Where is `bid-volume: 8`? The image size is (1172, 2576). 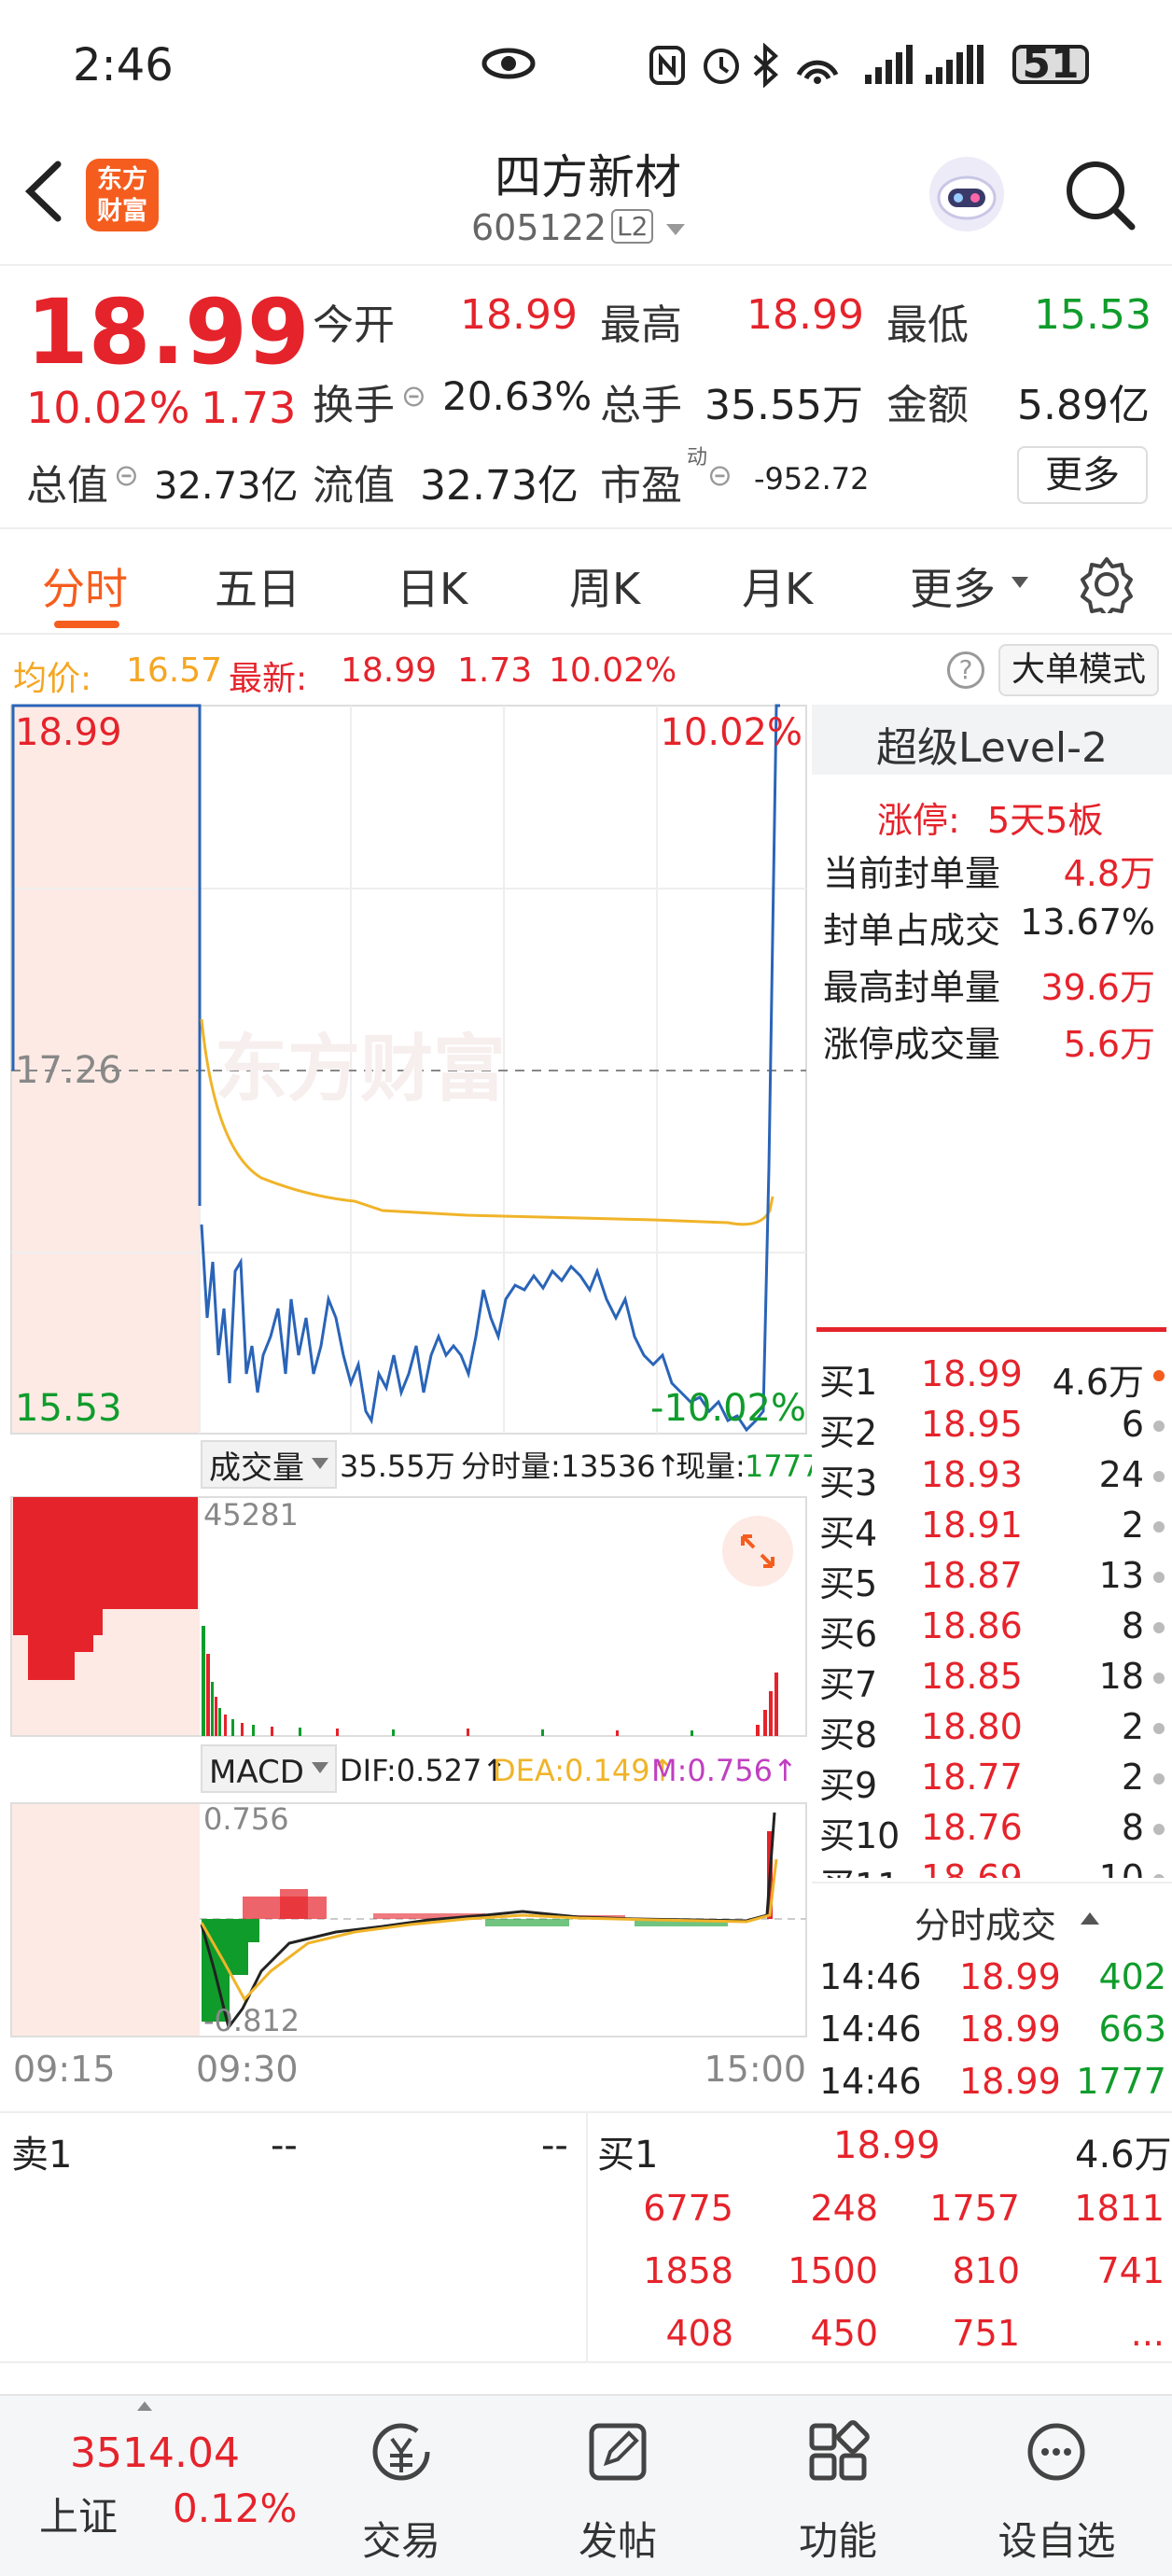 bid-volume: 8 is located at coordinates (1132, 1625).